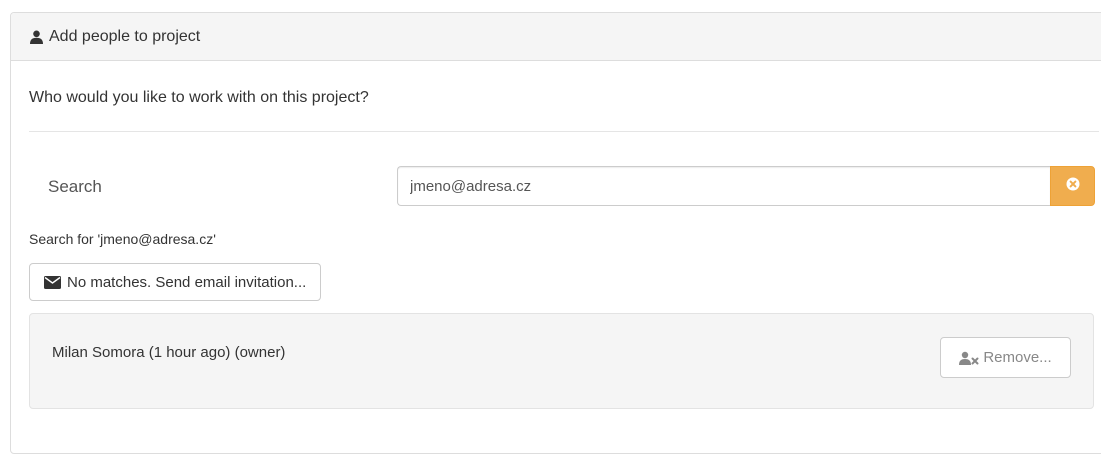  What do you see at coordinates (969, 358) in the screenshot?
I see `user-times-icon` at bounding box center [969, 358].